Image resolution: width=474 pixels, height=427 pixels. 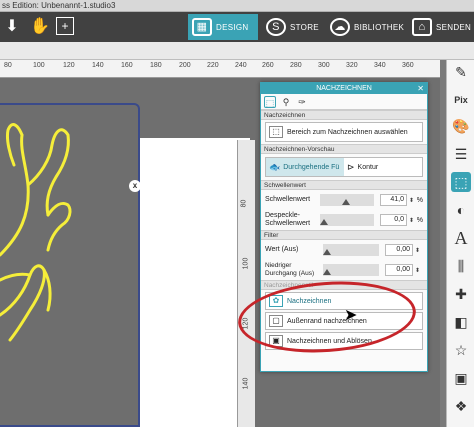 What do you see at coordinates (461, 294) in the screenshot?
I see `transform-icon: ✚` at bounding box center [461, 294].